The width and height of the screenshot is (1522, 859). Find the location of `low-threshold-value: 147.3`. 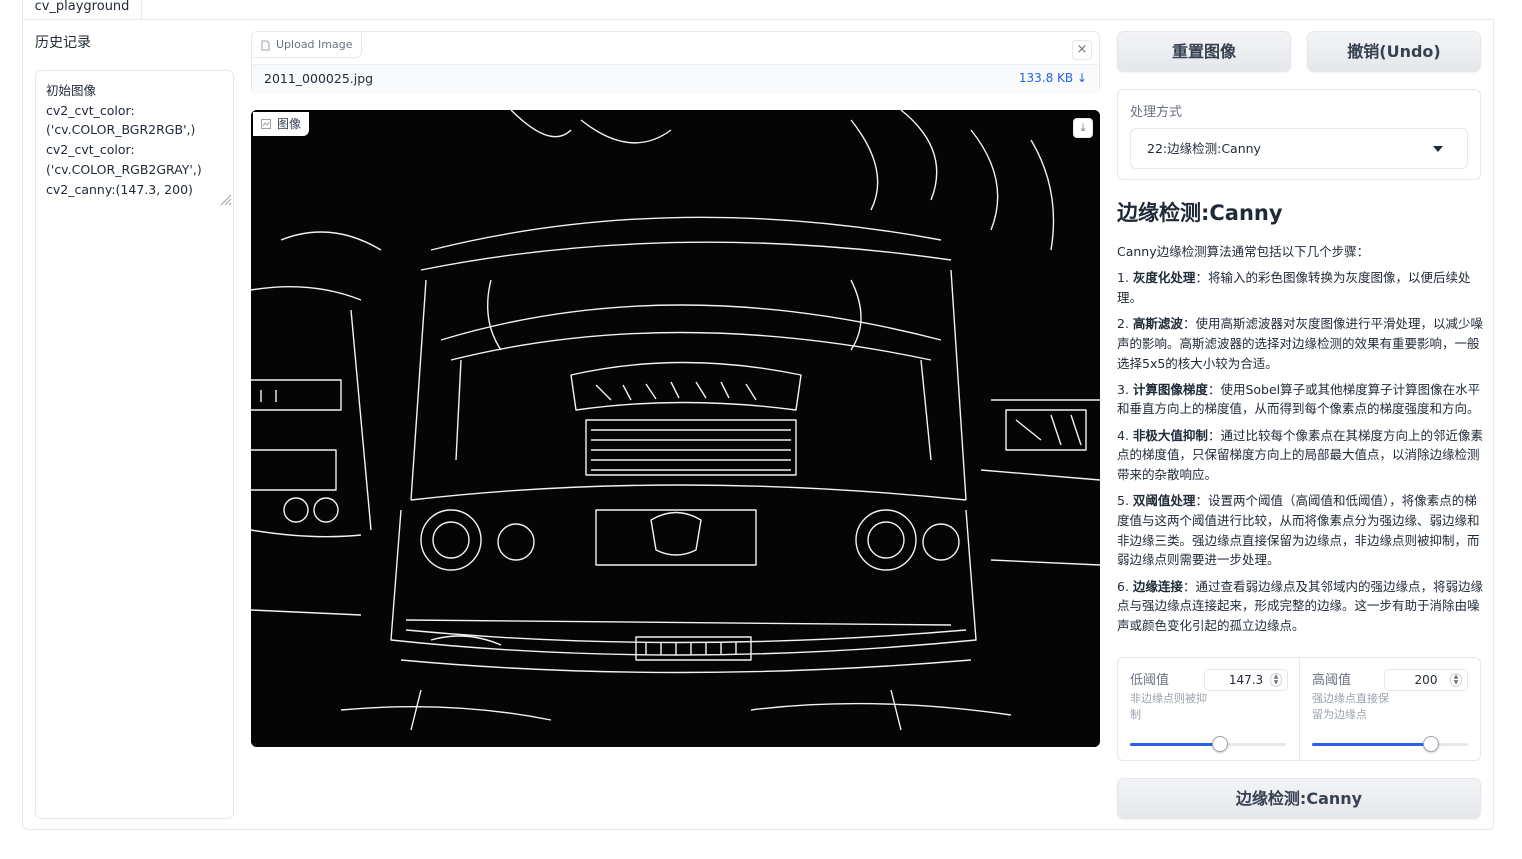

low-threshold-value: 147.3 is located at coordinates (1246, 680).